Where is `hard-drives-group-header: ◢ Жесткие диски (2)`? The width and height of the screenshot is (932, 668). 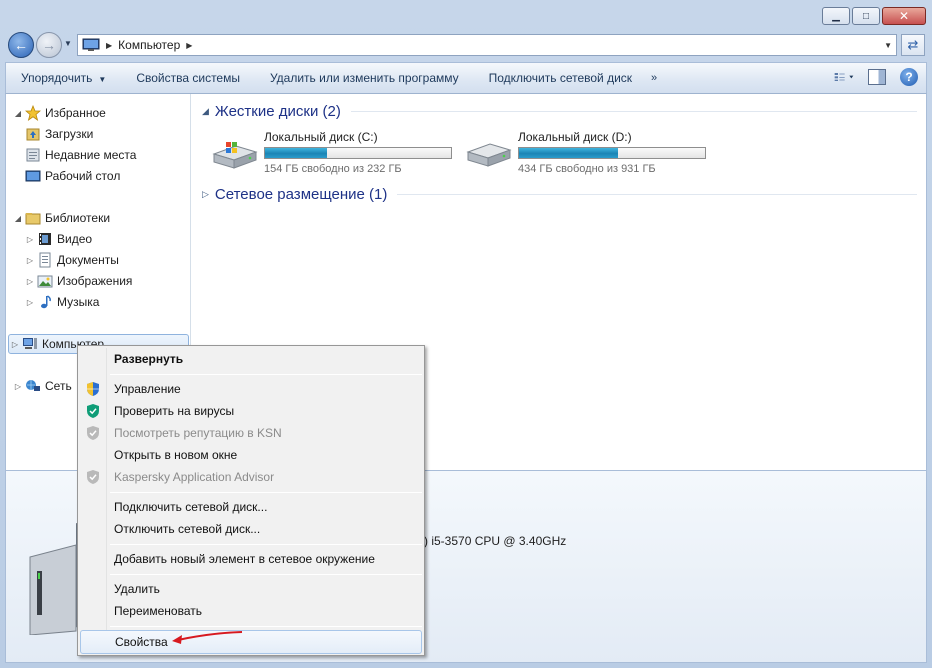 hard-drives-group-header: ◢ Жесткие диски (2) is located at coordinates (559, 111).